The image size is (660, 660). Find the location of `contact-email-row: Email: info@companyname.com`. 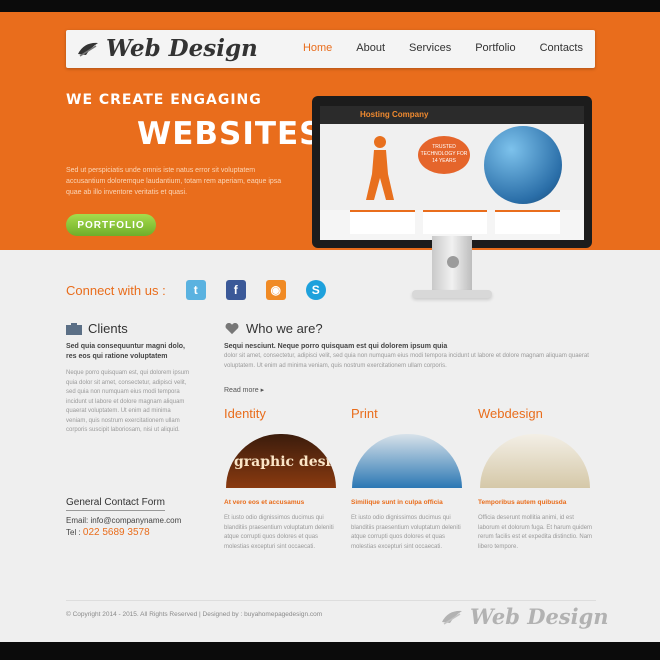

contact-email-row: Email: info@companyname.com is located at coordinates (123, 520).